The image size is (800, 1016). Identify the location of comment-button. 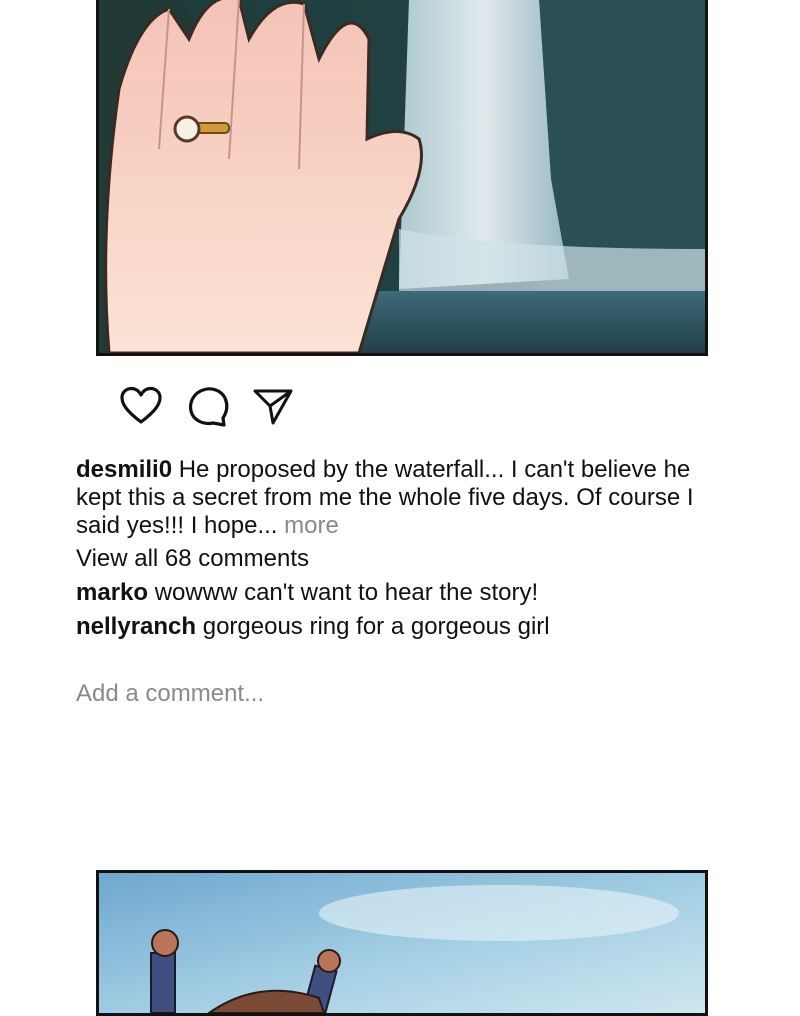
(207, 406).